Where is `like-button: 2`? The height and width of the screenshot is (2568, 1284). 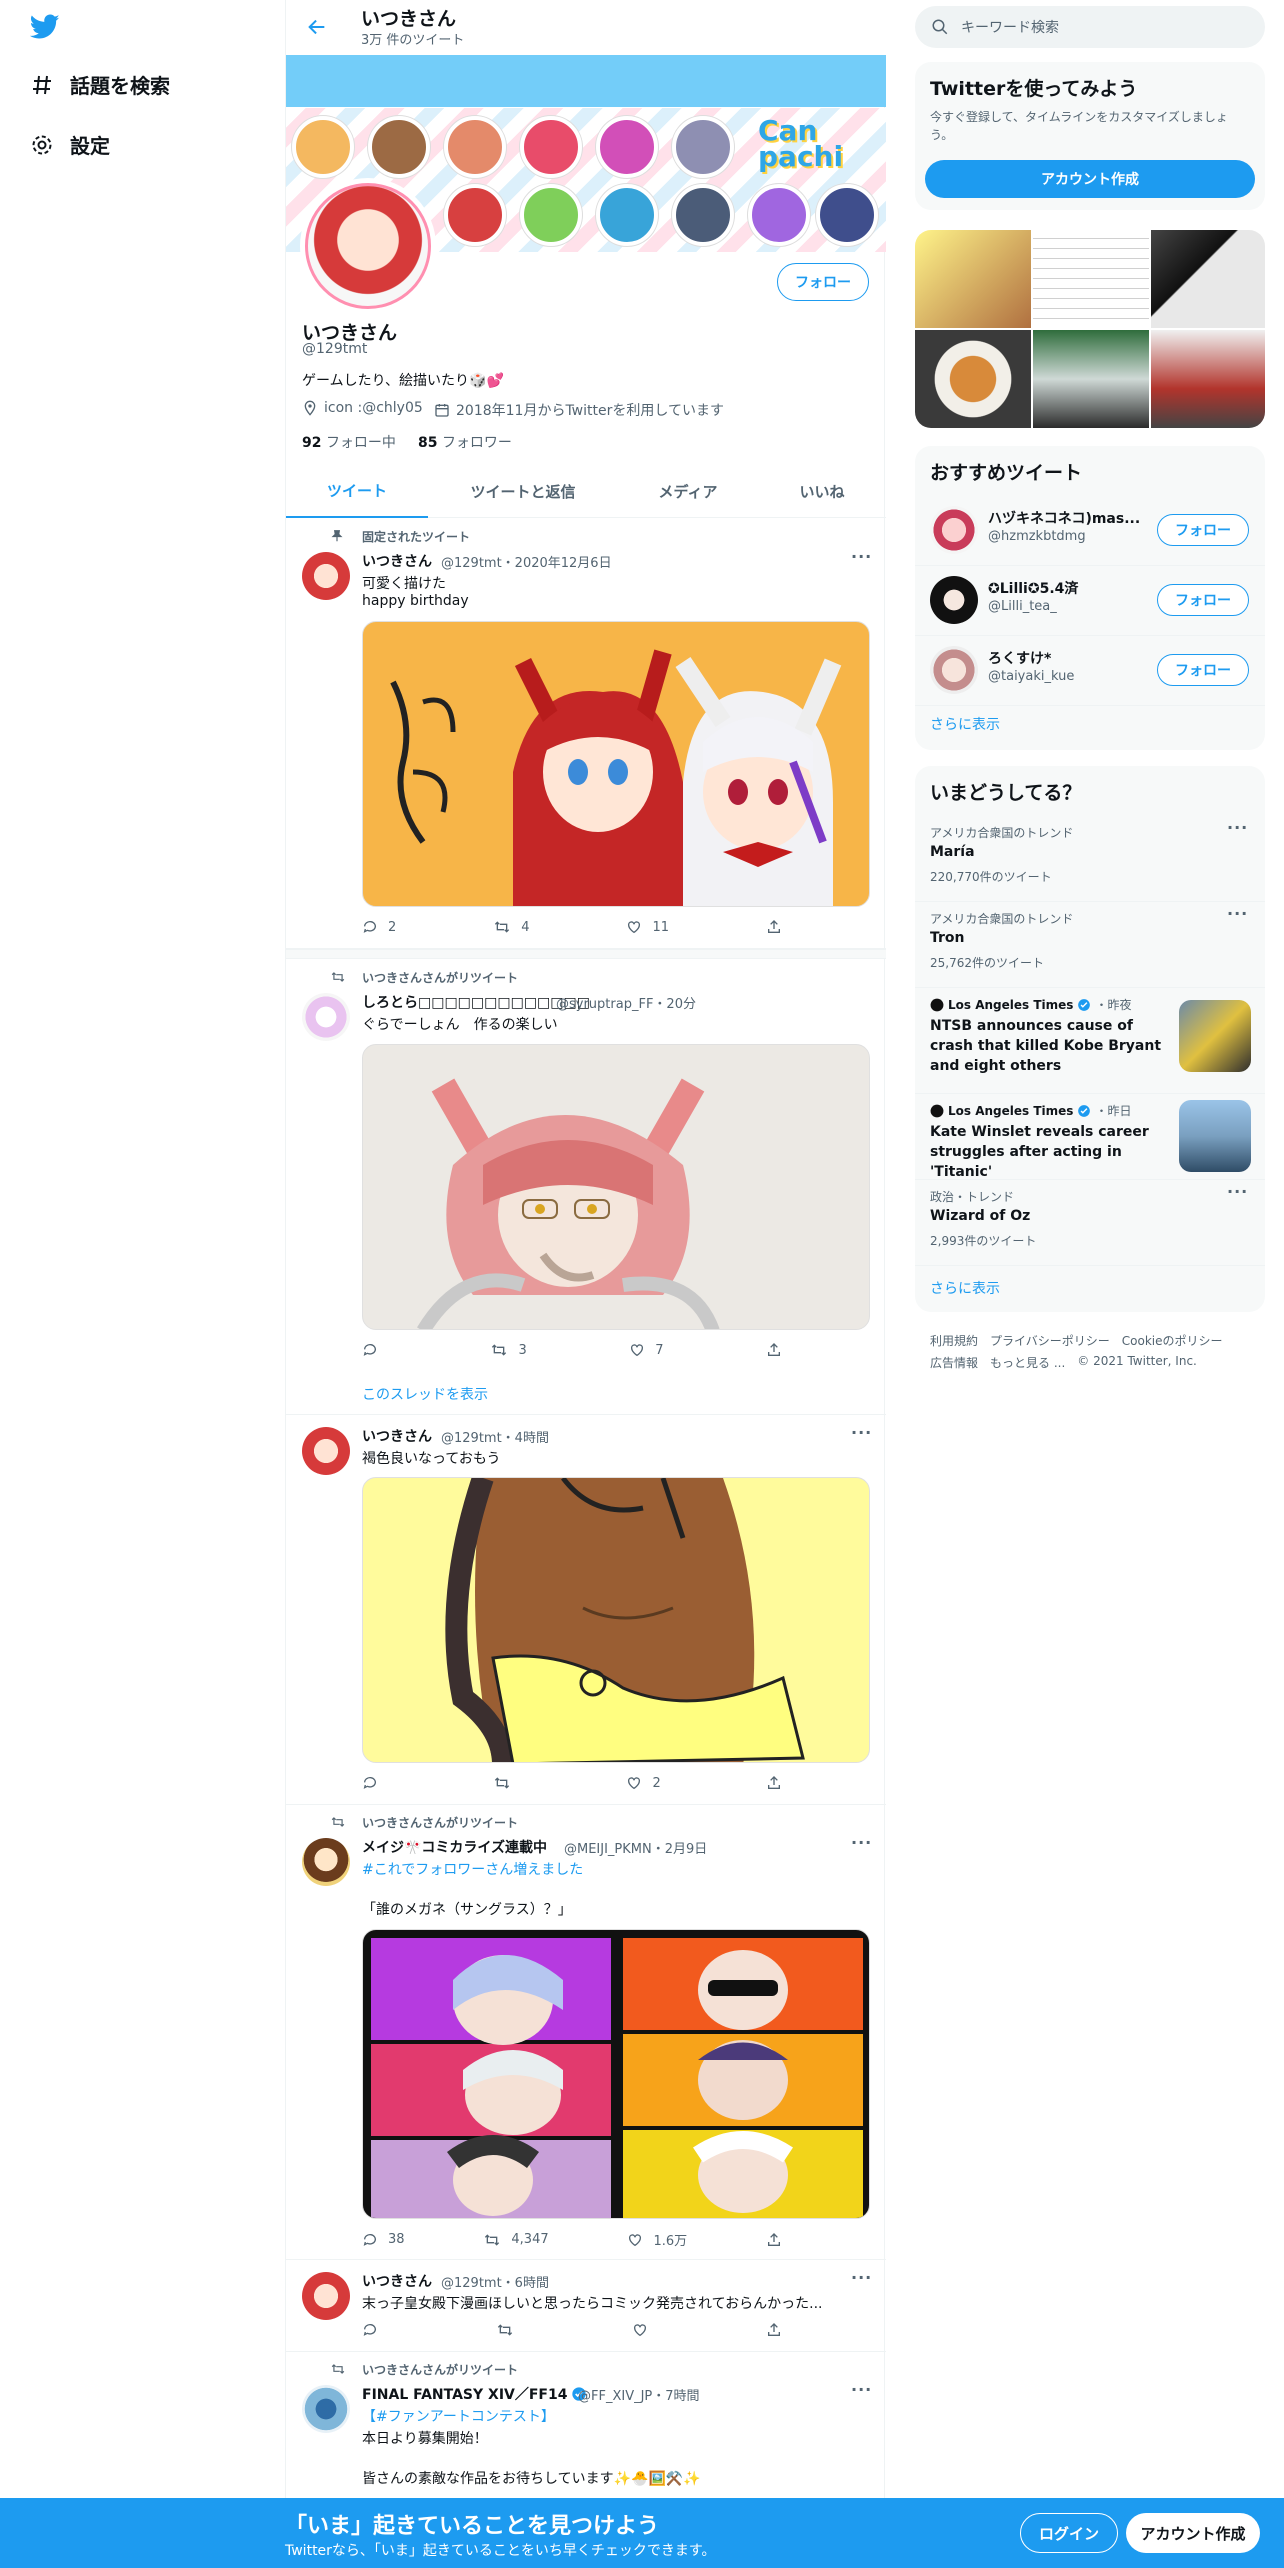 like-button: 2 is located at coordinates (643, 1783).